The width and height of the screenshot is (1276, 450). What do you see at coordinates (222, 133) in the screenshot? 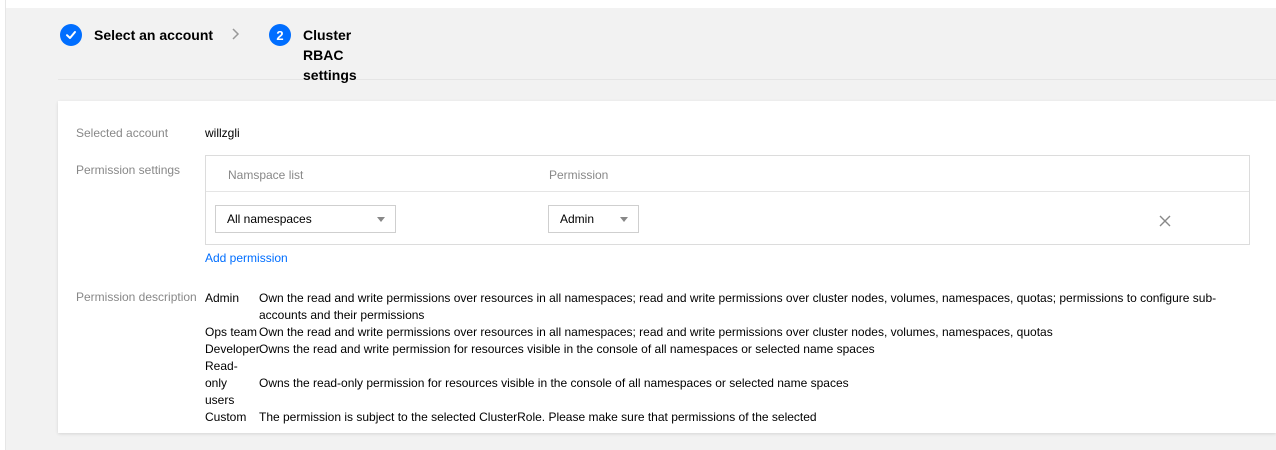
I see `selected-account-value: willzgli` at bounding box center [222, 133].